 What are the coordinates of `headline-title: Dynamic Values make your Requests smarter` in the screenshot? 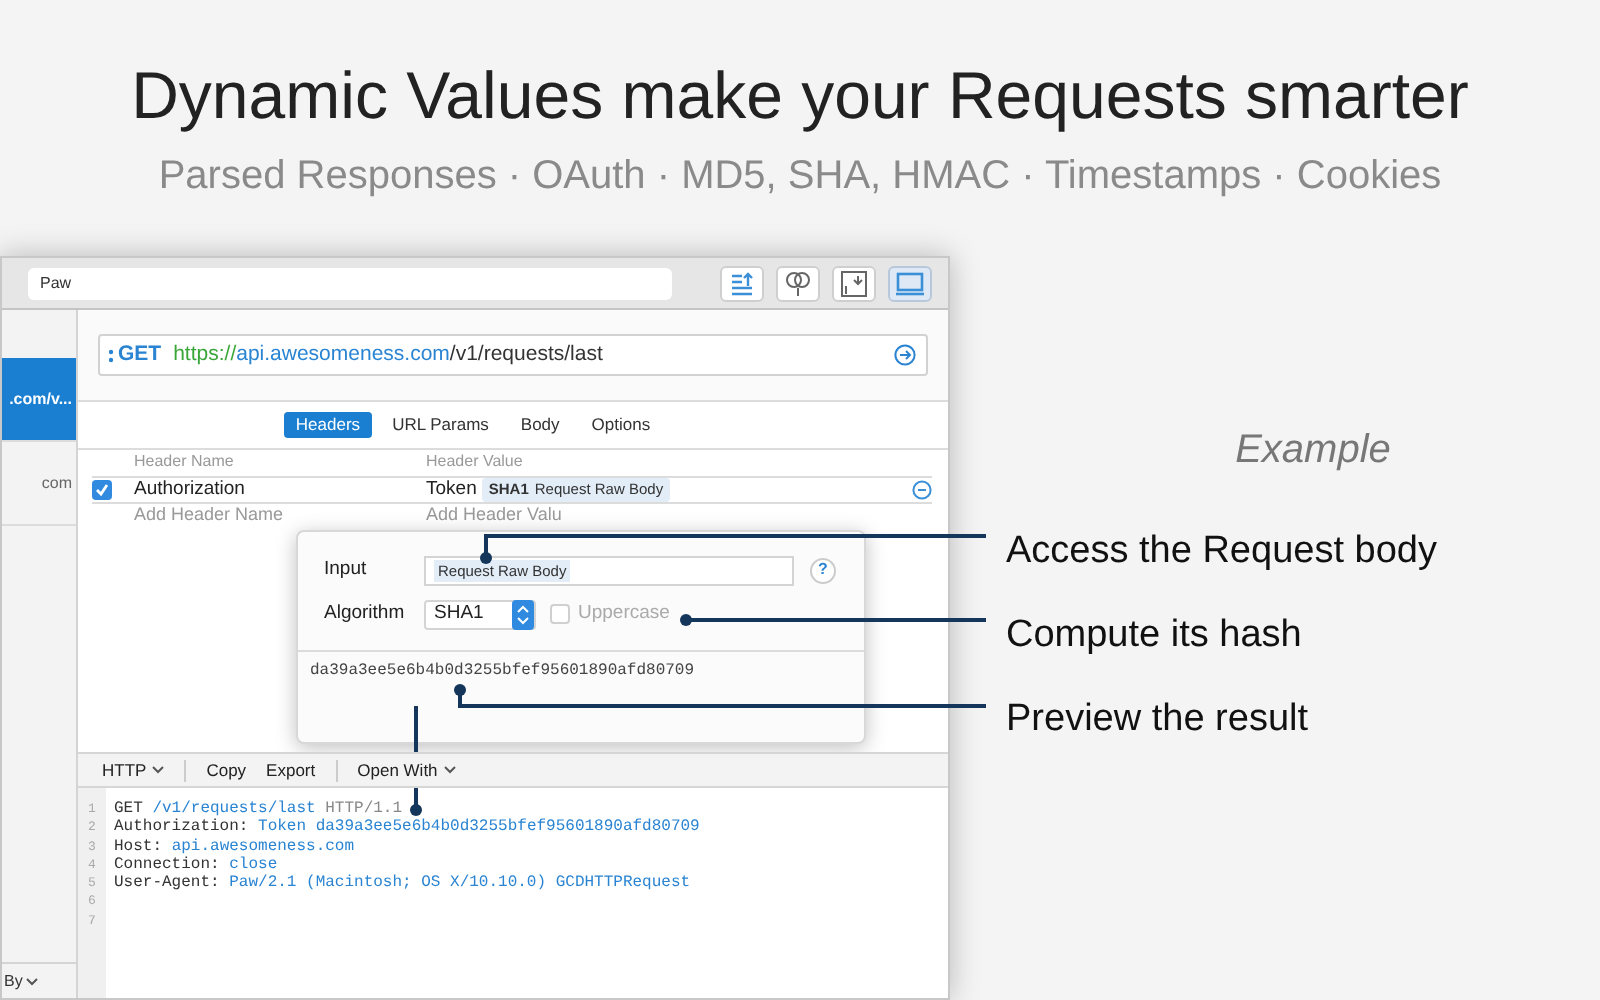 It's located at (800, 96).